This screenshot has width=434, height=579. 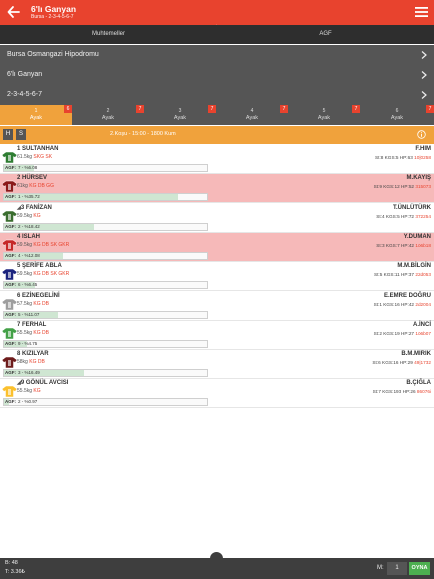 What do you see at coordinates (36, 115) in the screenshot?
I see `leg-tab-1: 1 Ayak 6` at bounding box center [36, 115].